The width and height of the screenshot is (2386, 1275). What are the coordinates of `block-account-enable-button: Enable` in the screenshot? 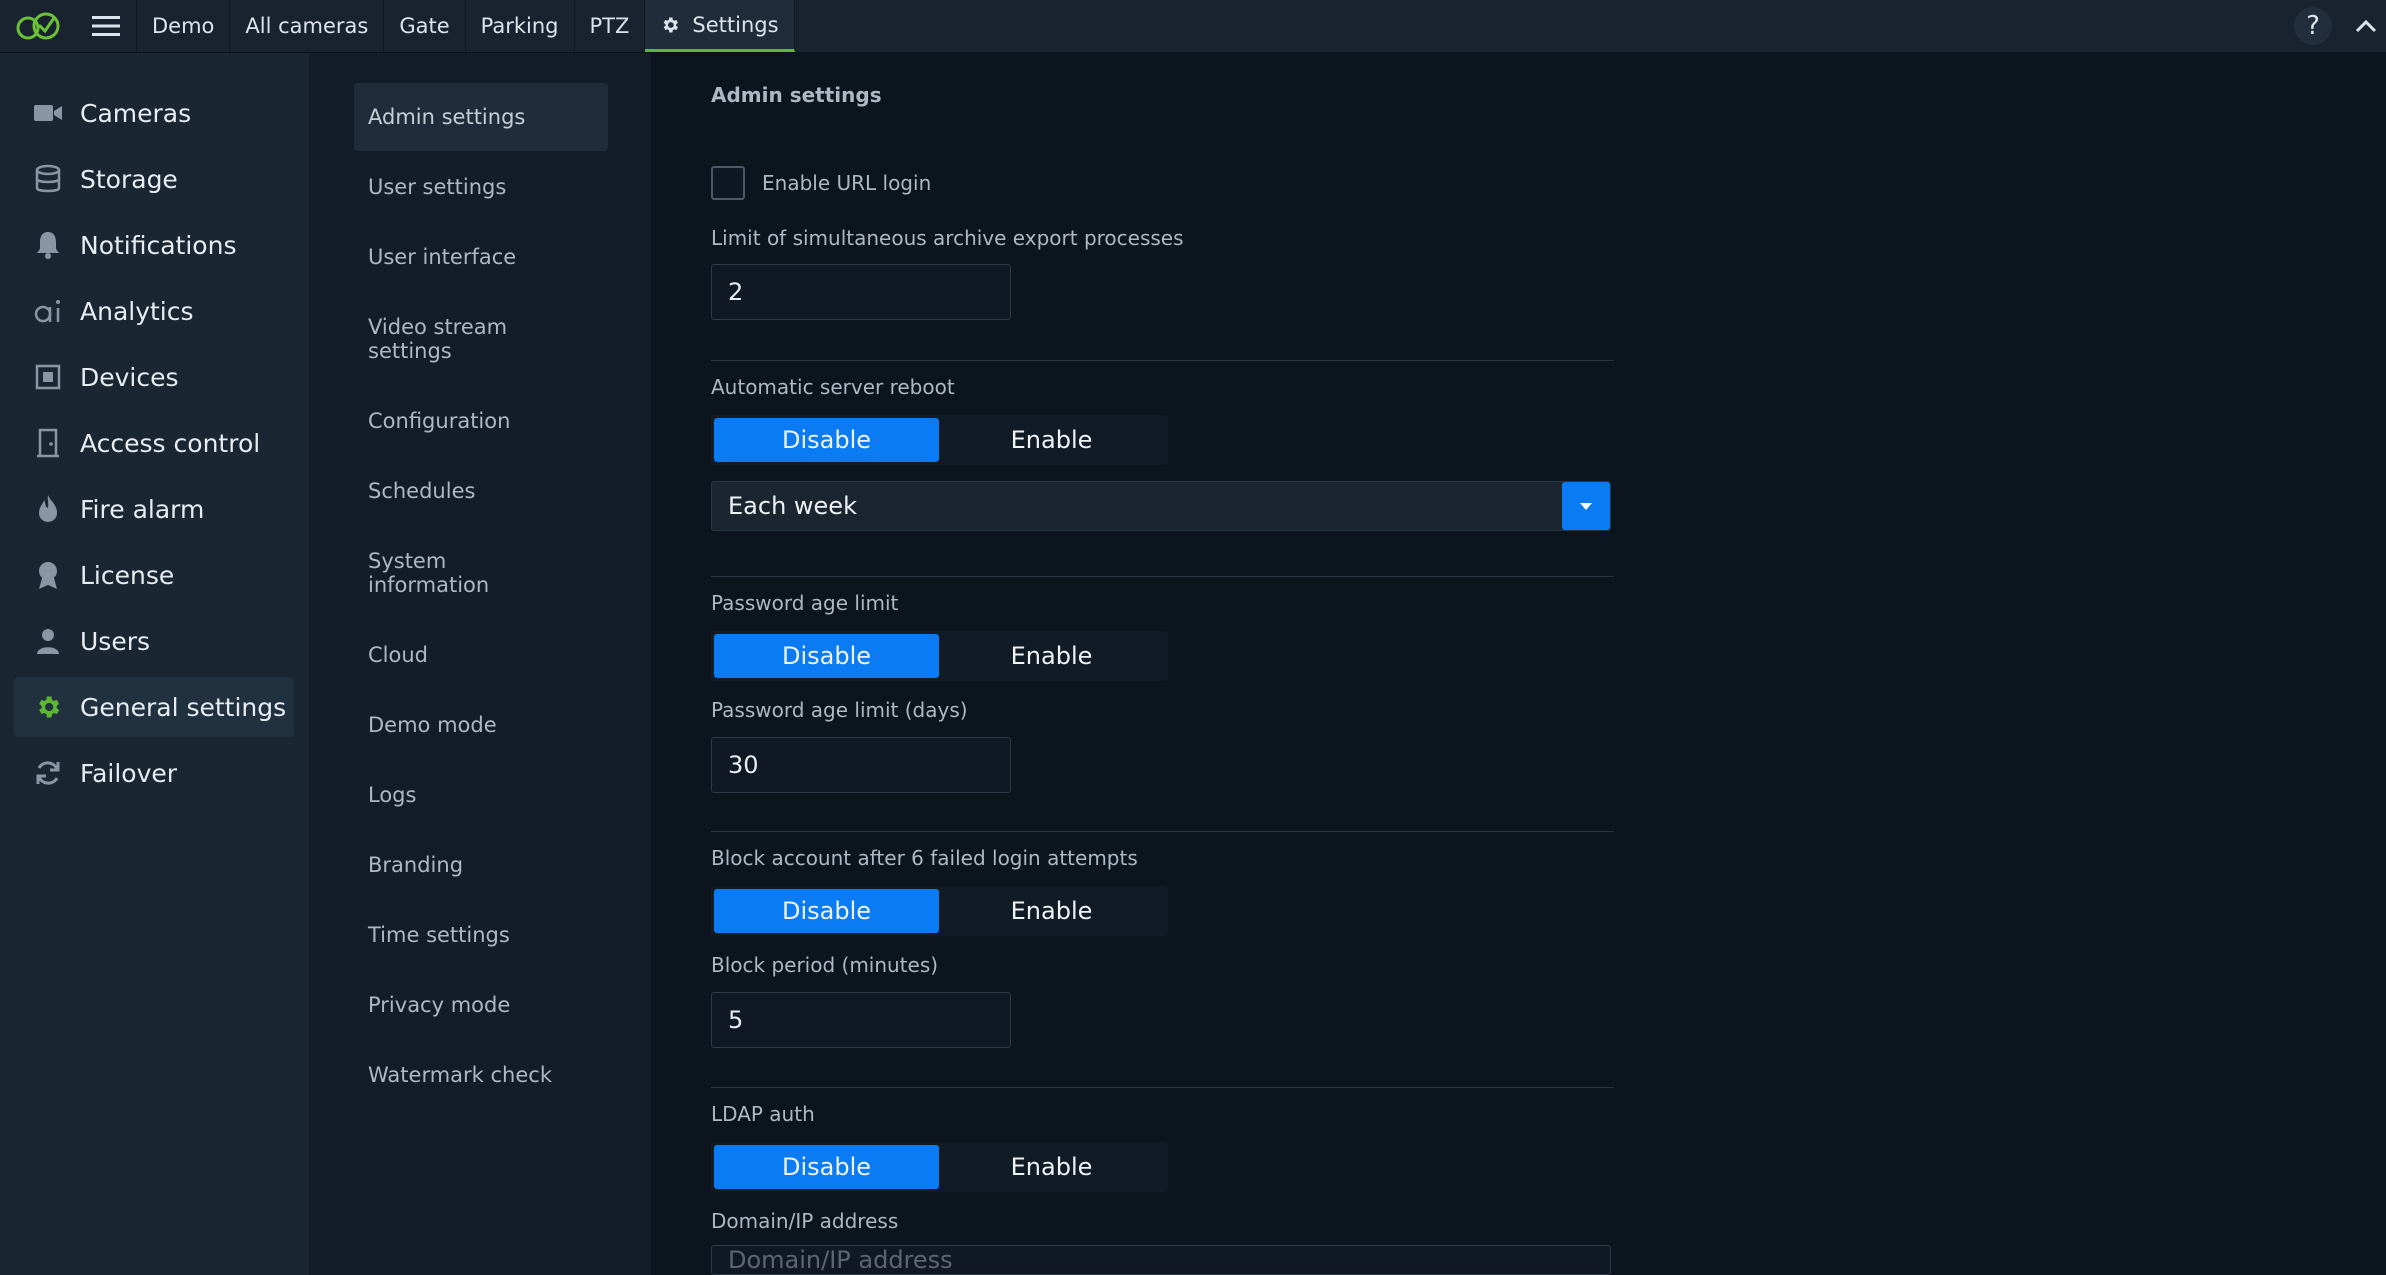 It's located at (1051, 911).